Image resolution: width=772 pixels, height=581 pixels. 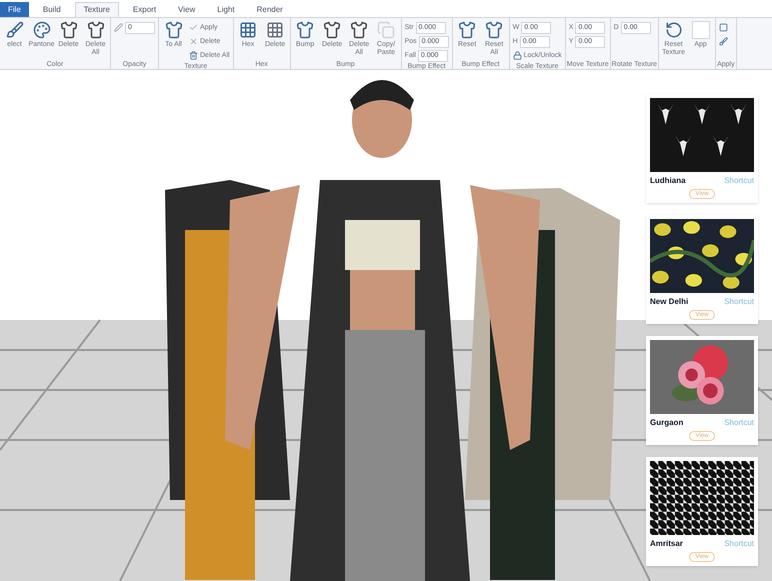 I want to click on square-icon, so click(x=723, y=27).